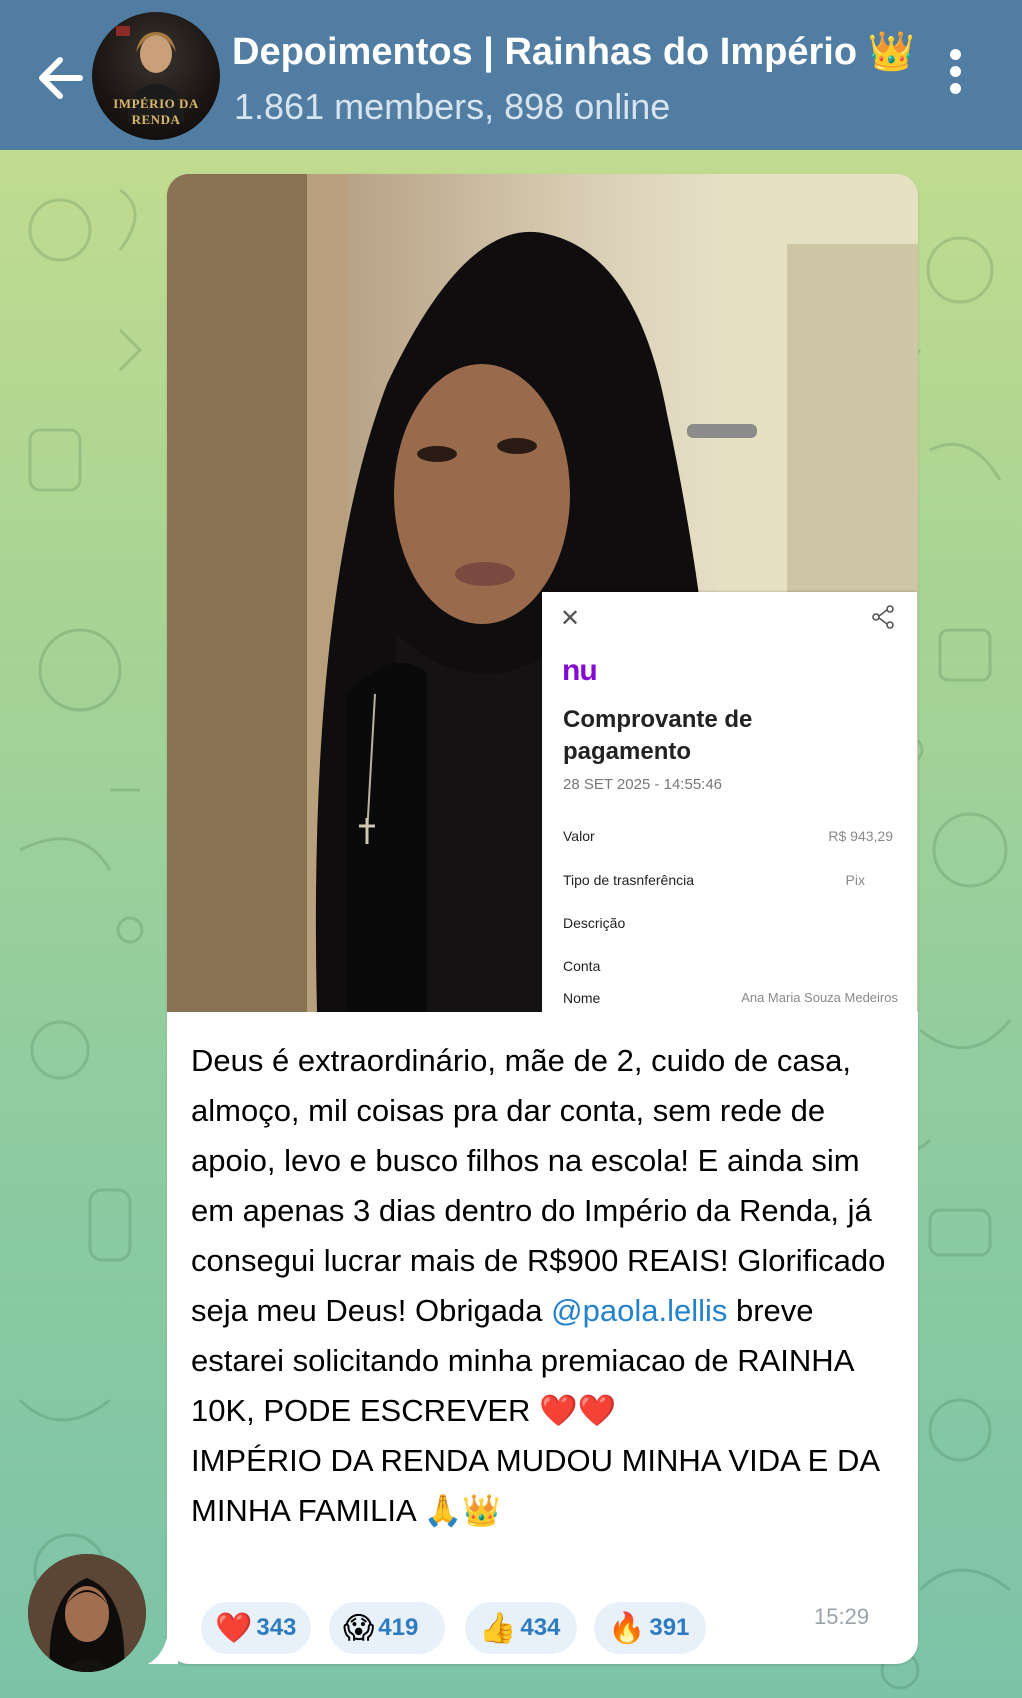 The image size is (1022, 1698). Describe the element at coordinates (359, 1628) in the screenshot. I see `scream-face-icon: 😱` at that location.